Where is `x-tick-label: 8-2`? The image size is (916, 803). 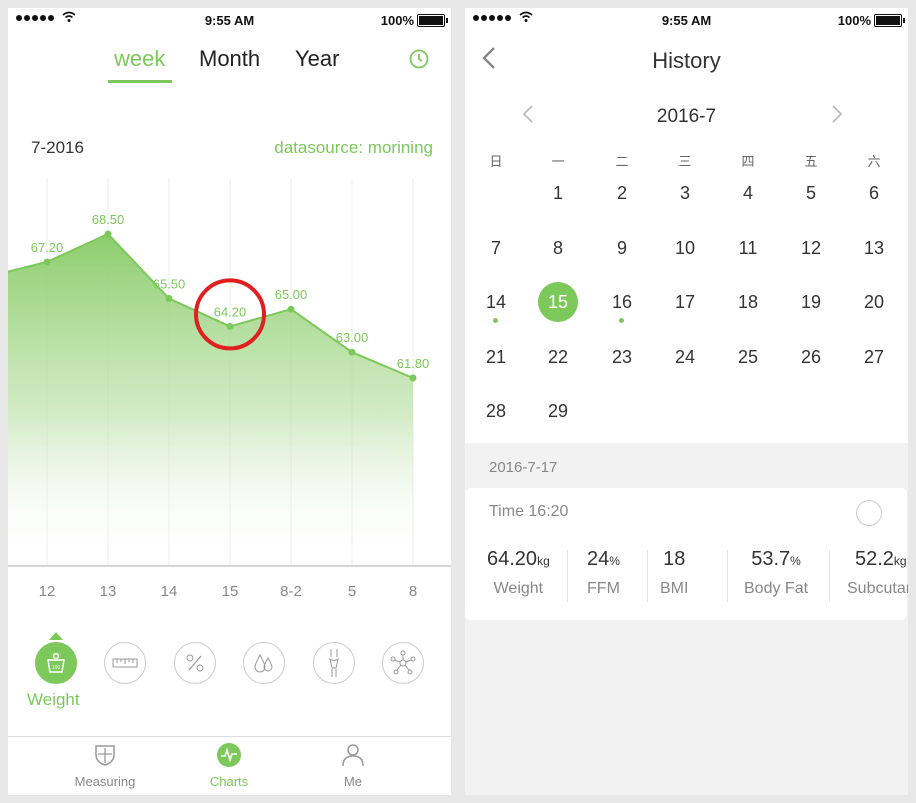
x-tick-label: 8-2 is located at coordinates (291, 591).